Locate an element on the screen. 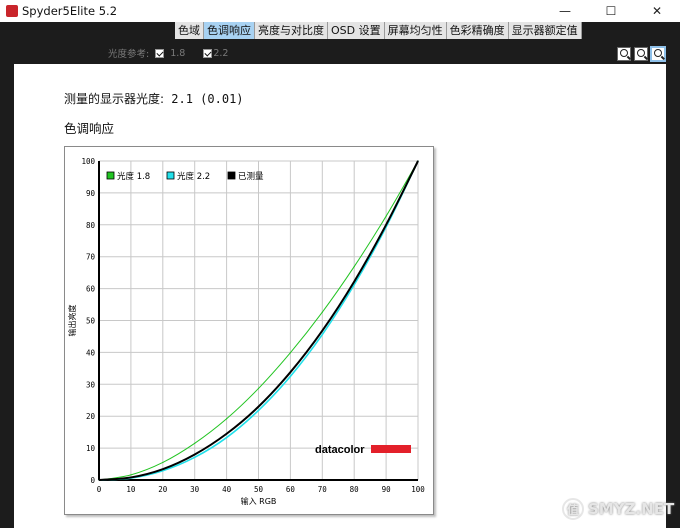  x-tick-label: 0 is located at coordinates (99, 489).